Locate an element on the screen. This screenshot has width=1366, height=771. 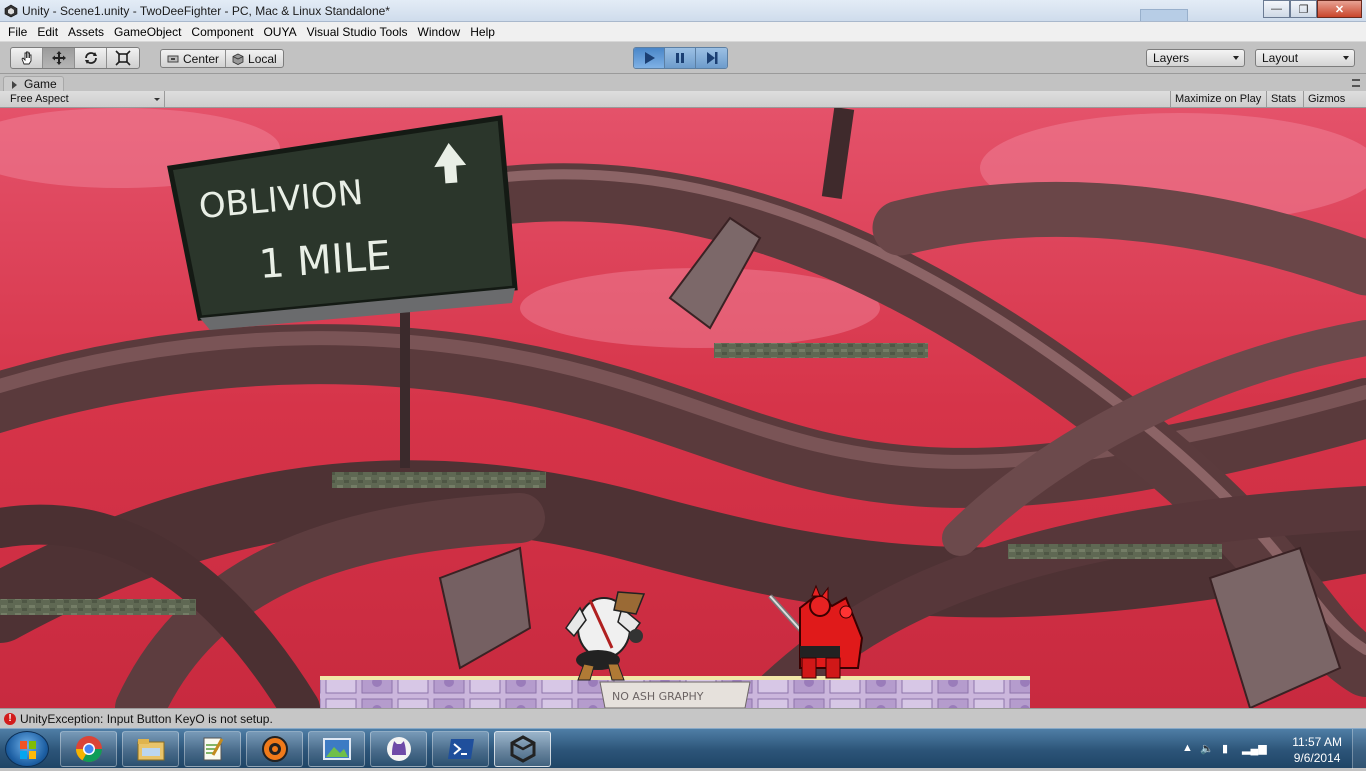
play-button is located at coordinates (649, 58).